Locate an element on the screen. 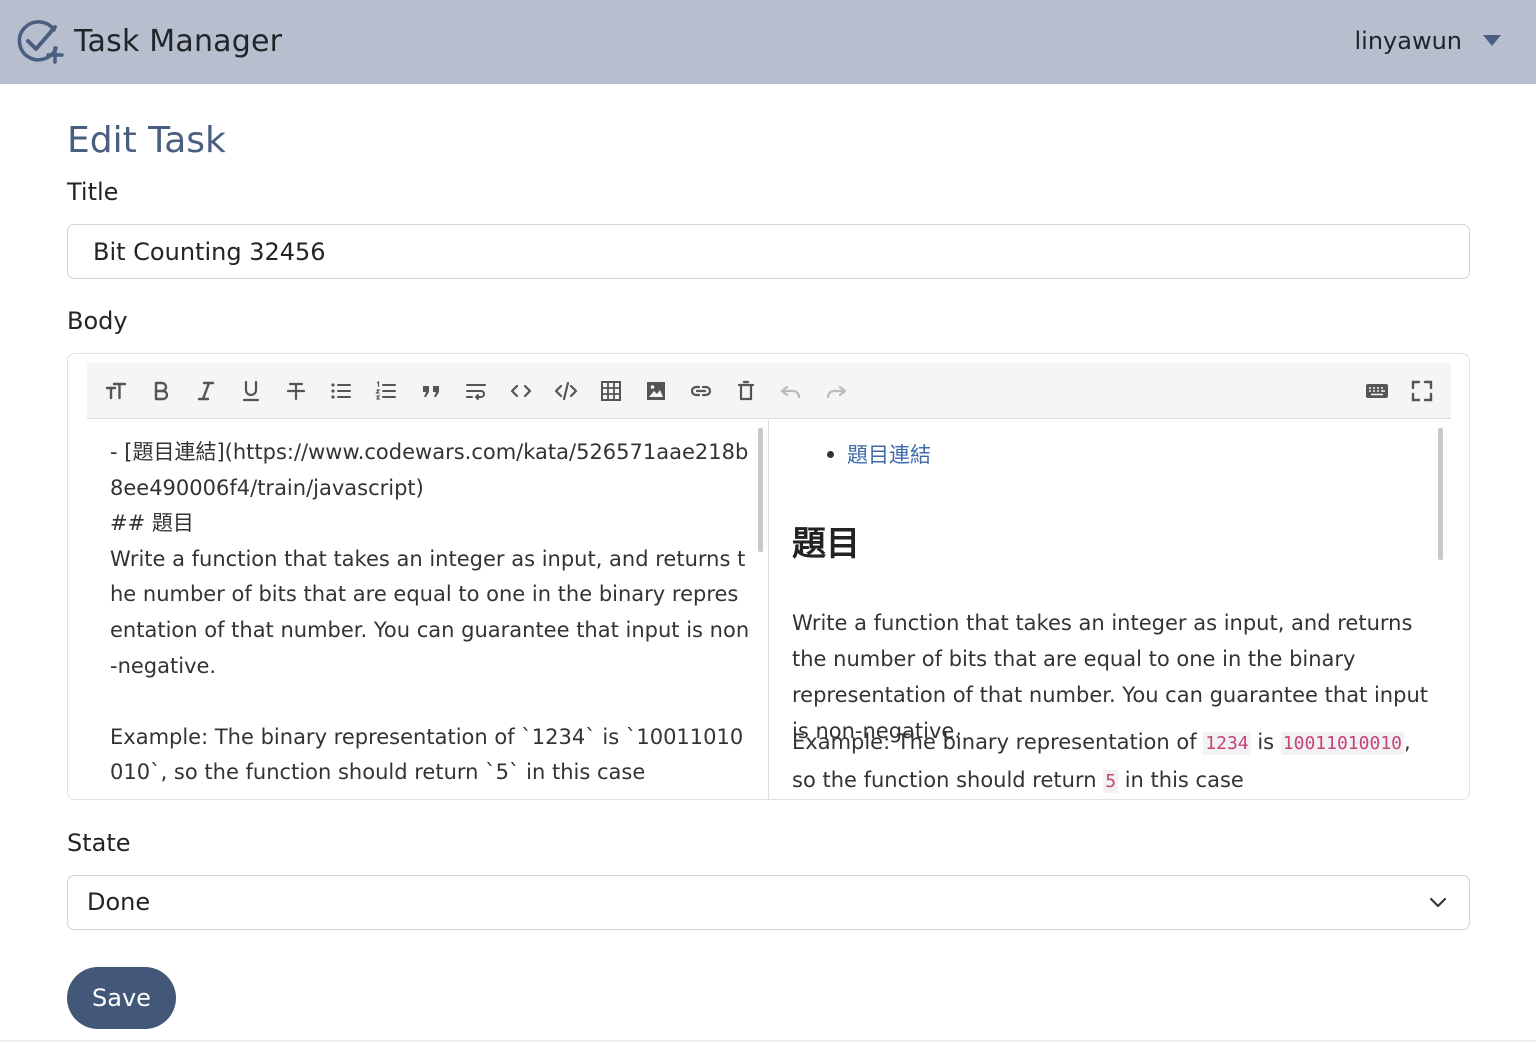 The image size is (1536, 1043). inline-code: 10011010010 is located at coordinates (1342, 743).